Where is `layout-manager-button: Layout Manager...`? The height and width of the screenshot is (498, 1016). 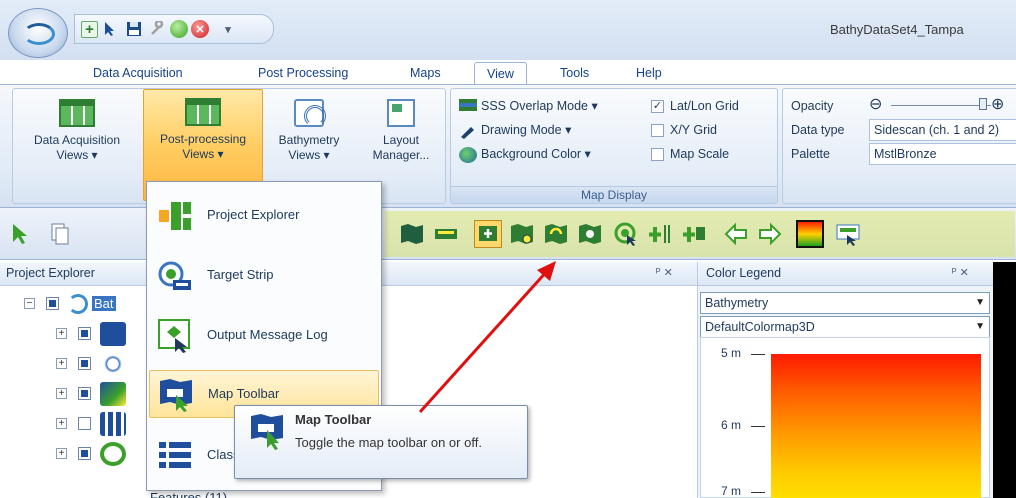
layout-manager-button: Layout Manager... is located at coordinates (401, 138).